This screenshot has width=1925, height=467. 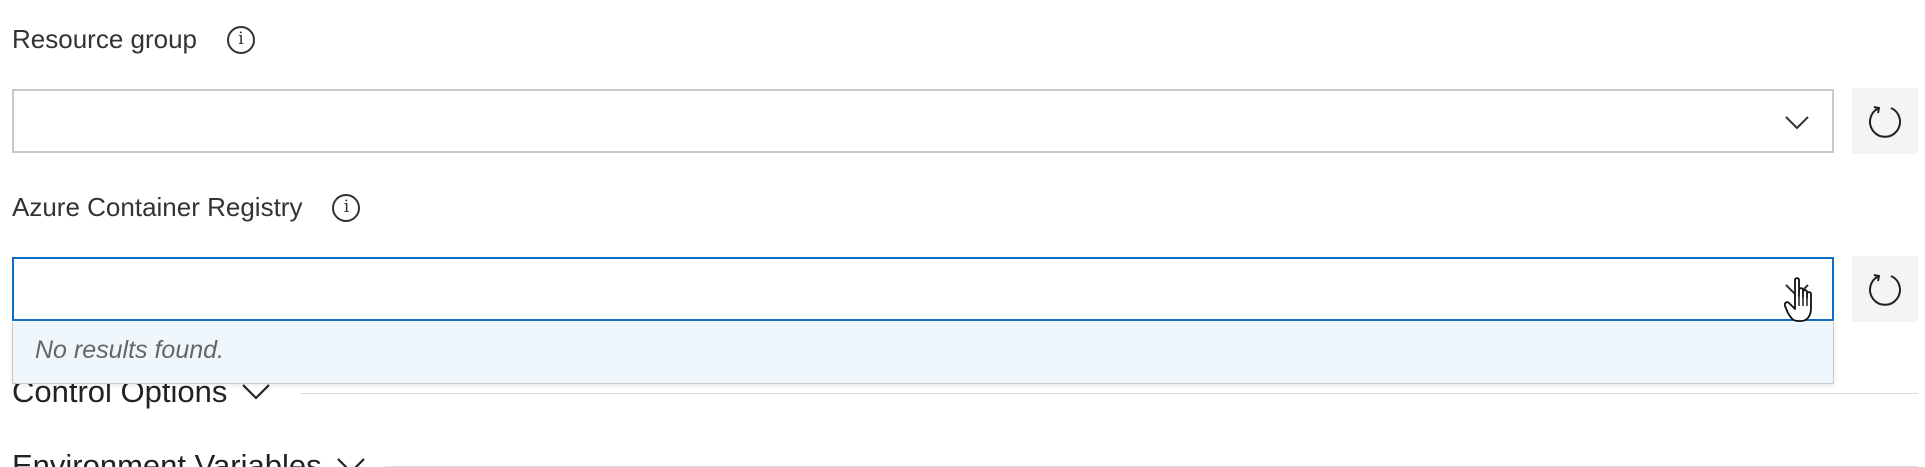 I want to click on resource-group-label: Resource group i, so click(x=133, y=39).